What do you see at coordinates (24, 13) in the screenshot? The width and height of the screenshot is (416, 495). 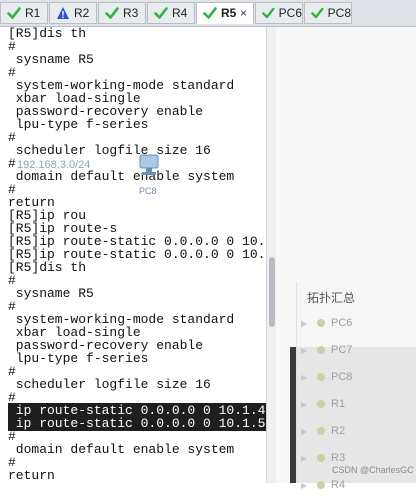 I see `tab-r1: R1` at bounding box center [24, 13].